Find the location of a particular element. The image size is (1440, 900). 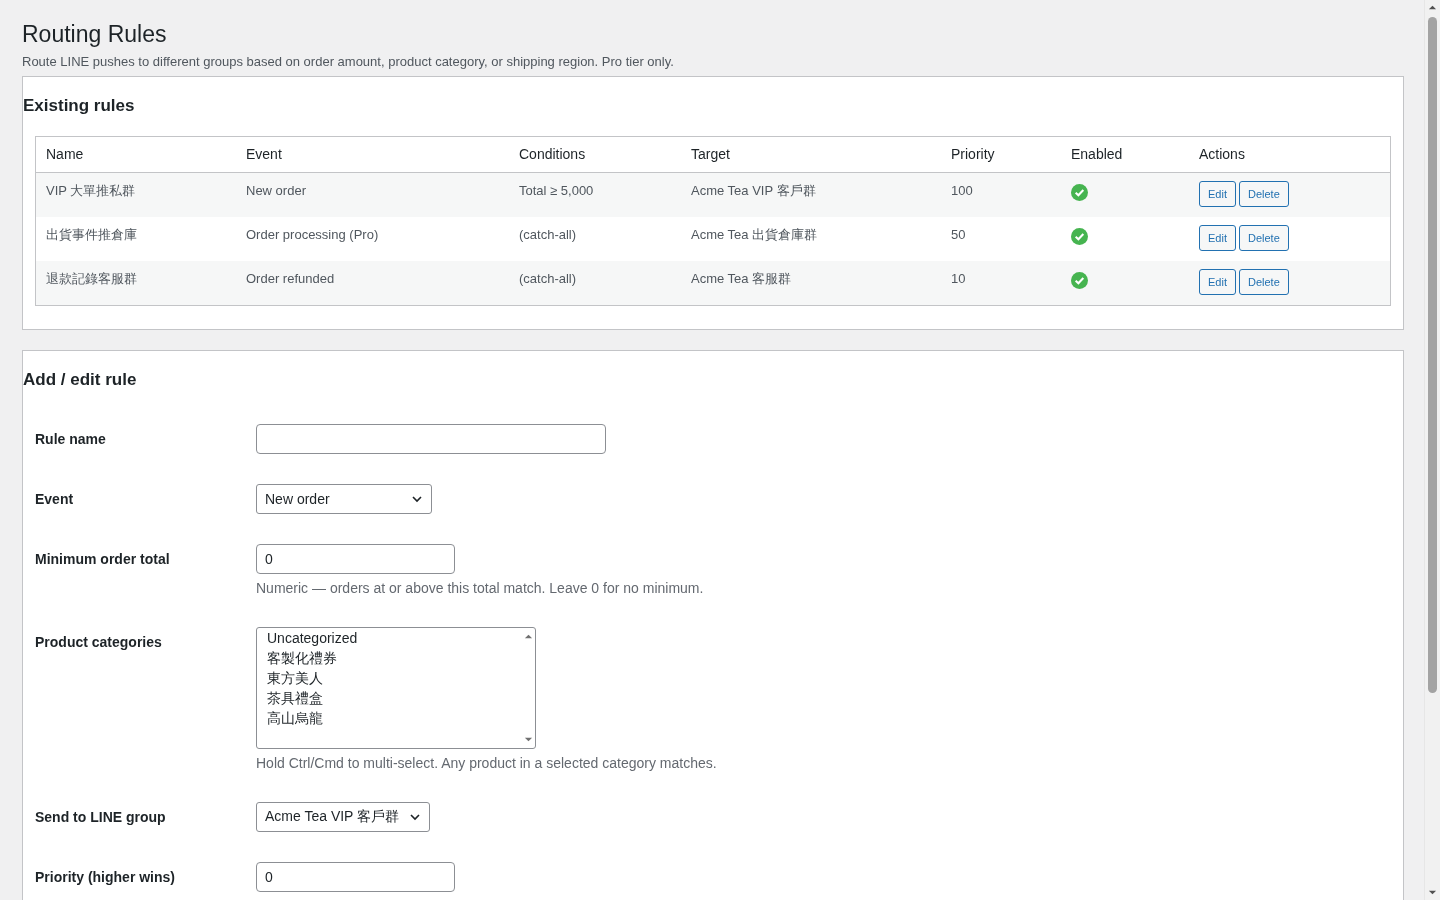

list-option: 茶具禮盒 is located at coordinates (389, 698).